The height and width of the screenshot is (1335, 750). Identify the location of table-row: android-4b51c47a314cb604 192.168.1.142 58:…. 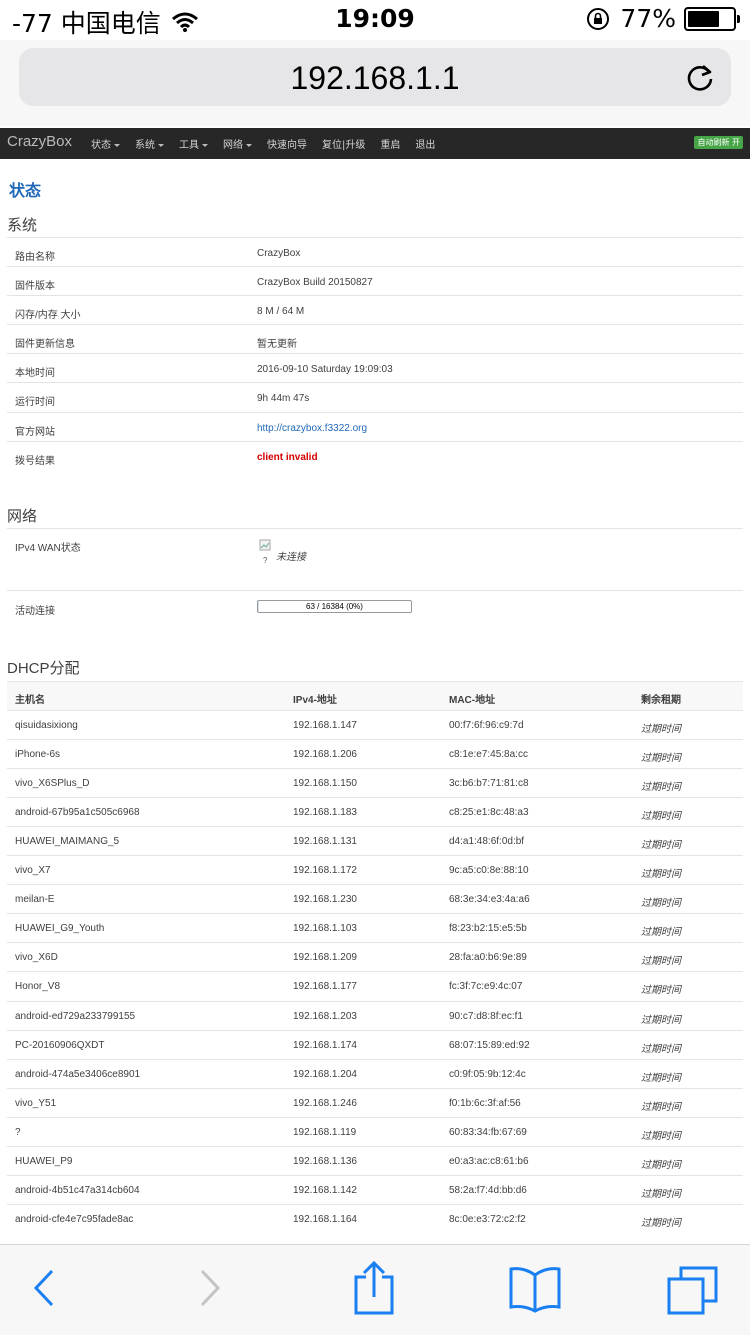
(375, 1190).